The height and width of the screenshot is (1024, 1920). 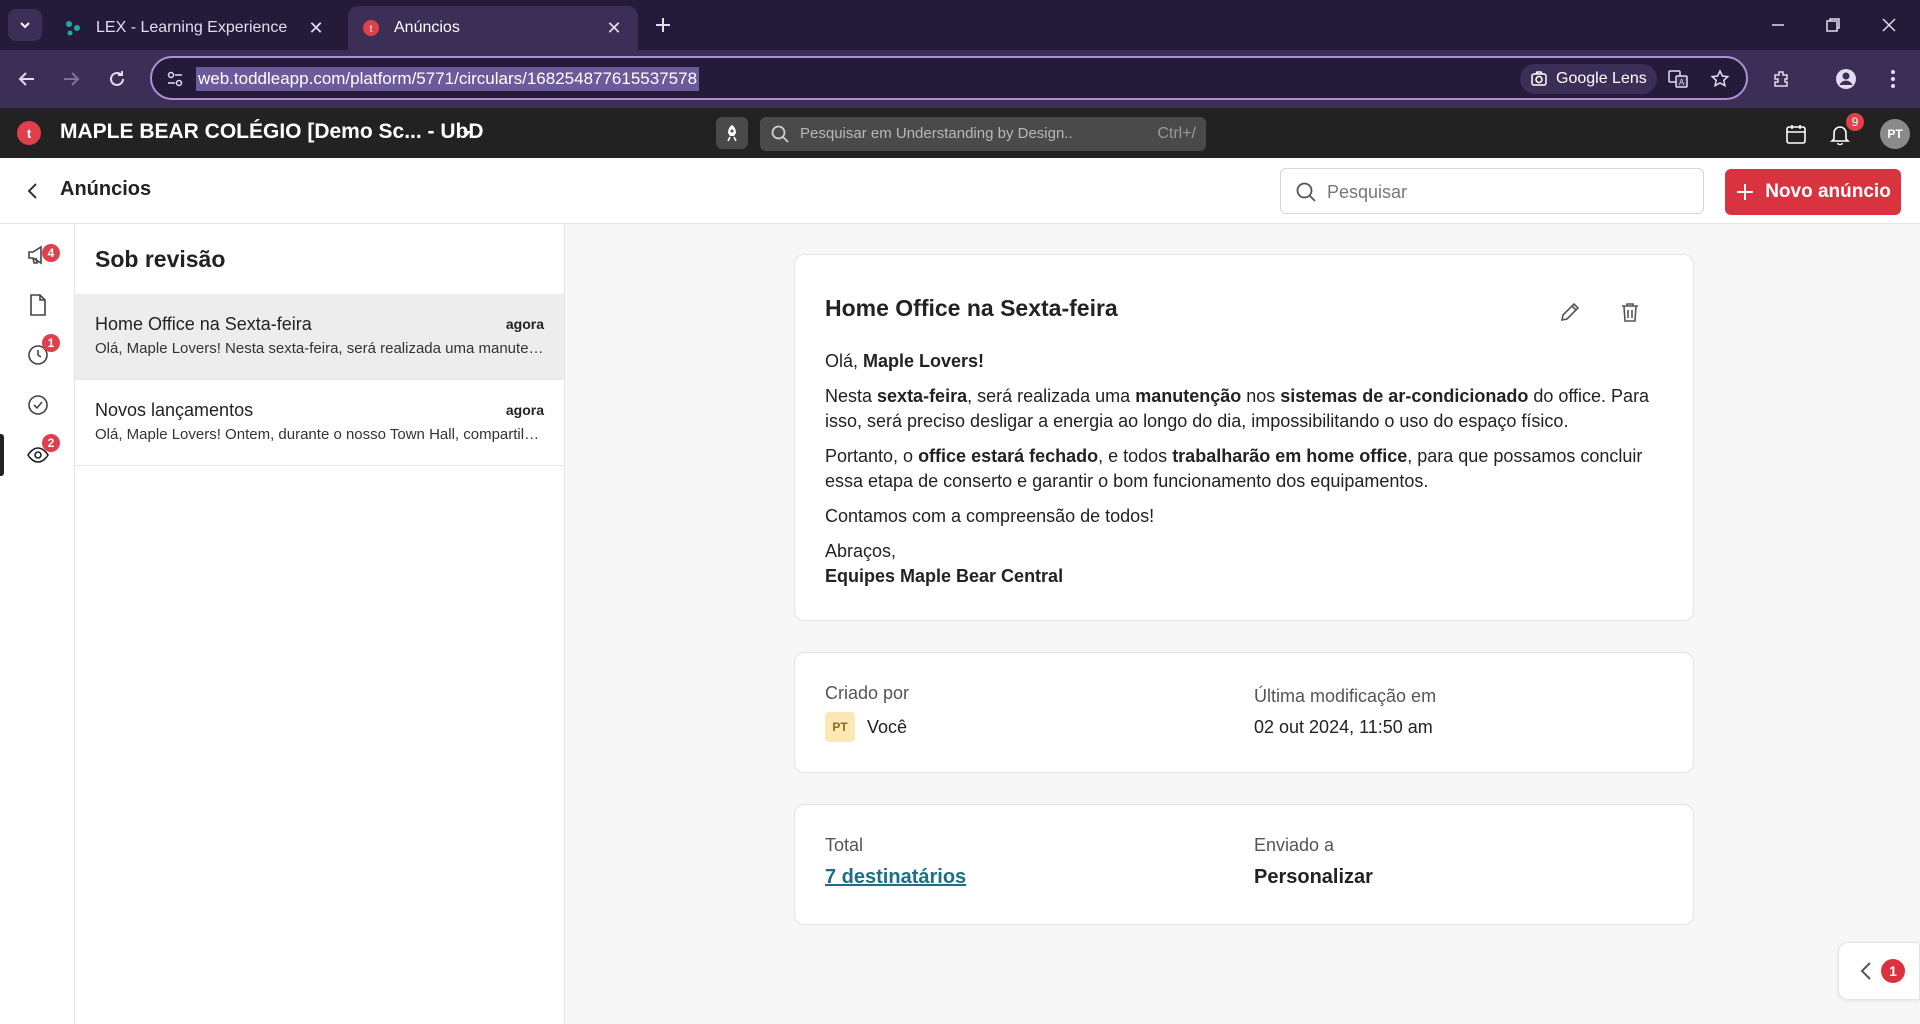 I want to click on rocket-button, so click(x=732, y=133).